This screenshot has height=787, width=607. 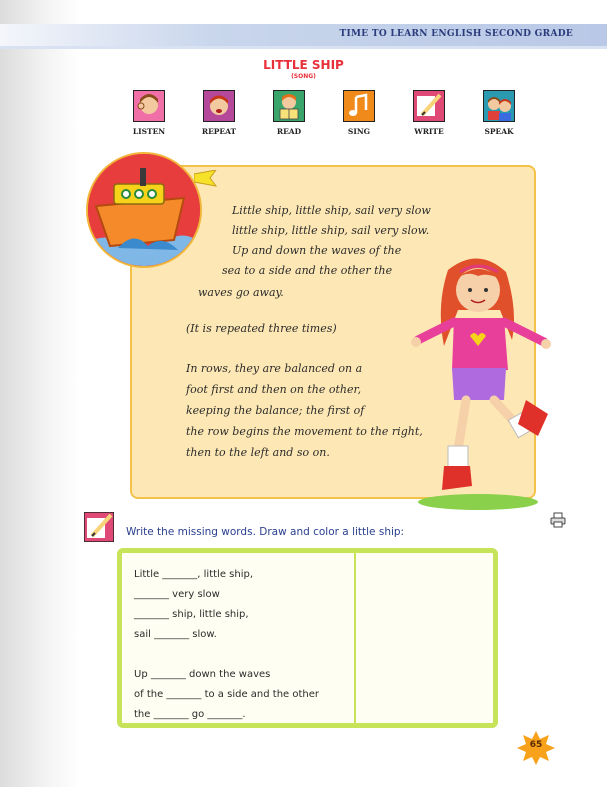 What do you see at coordinates (536, 745) in the screenshot?
I see `page-number: 65` at bounding box center [536, 745].